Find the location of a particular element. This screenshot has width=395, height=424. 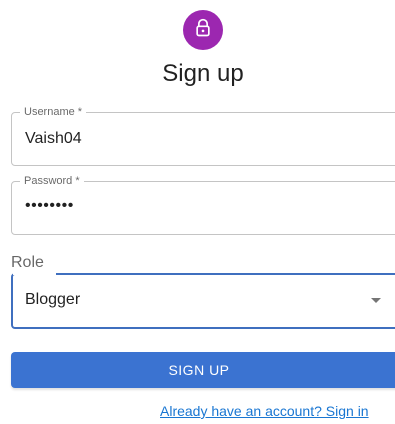

avatar is located at coordinates (203, 30).